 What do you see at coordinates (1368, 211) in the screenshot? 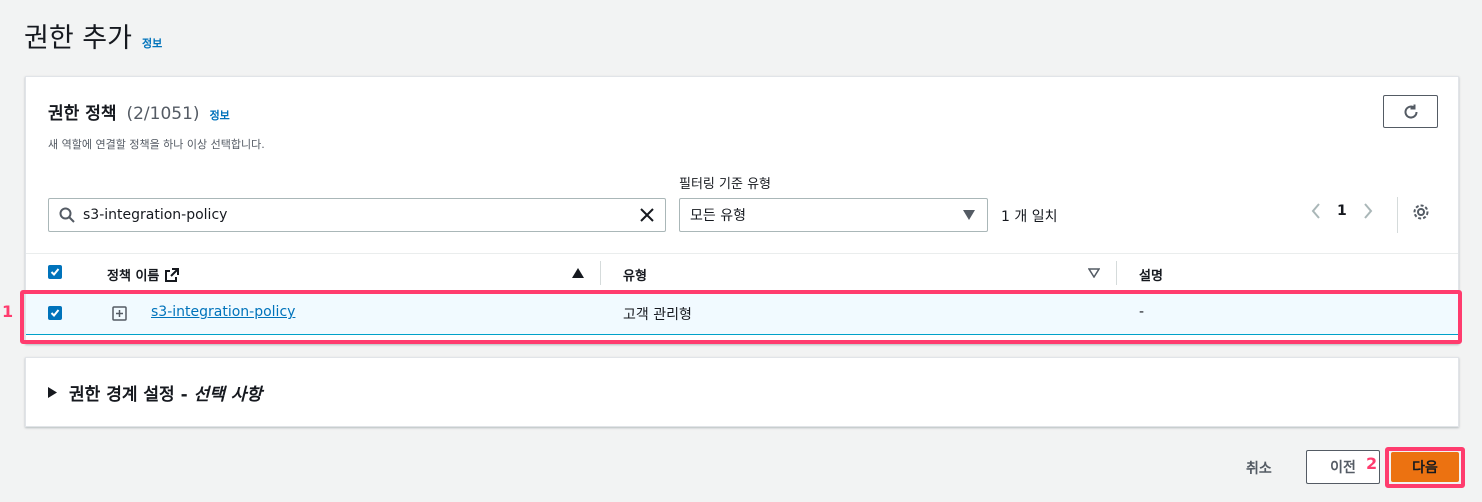
I see `chevron-right-icon` at bounding box center [1368, 211].